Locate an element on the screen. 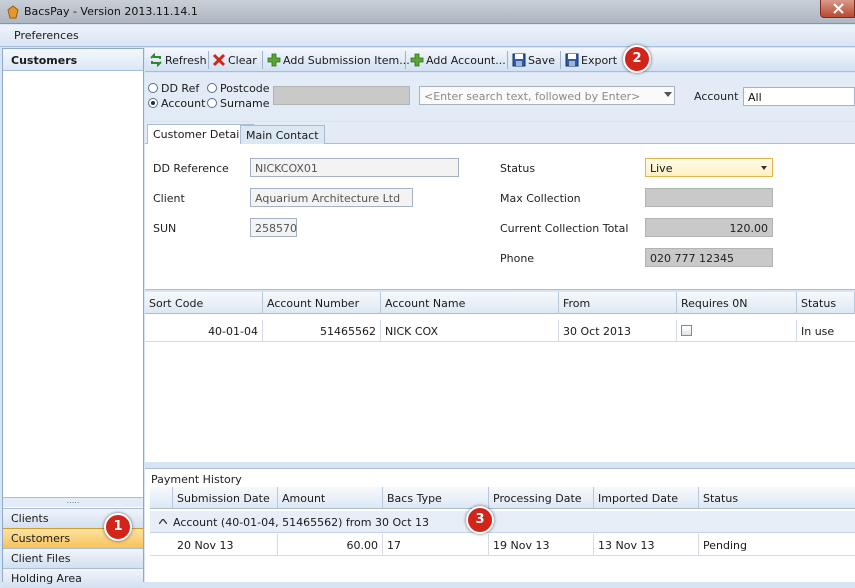  cell-processing-date: 19 Nov 13 is located at coordinates (541, 545).